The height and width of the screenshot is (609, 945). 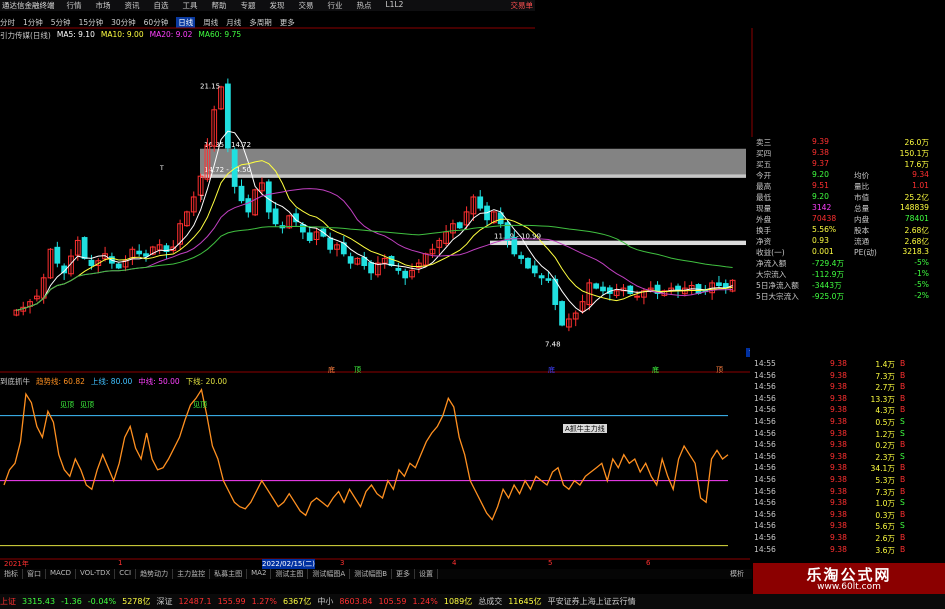 What do you see at coordinates (847, 399) in the screenshot?
I see `tick-row: 14:56 9.38 13.3万 B` at bounding box center [847, 399].